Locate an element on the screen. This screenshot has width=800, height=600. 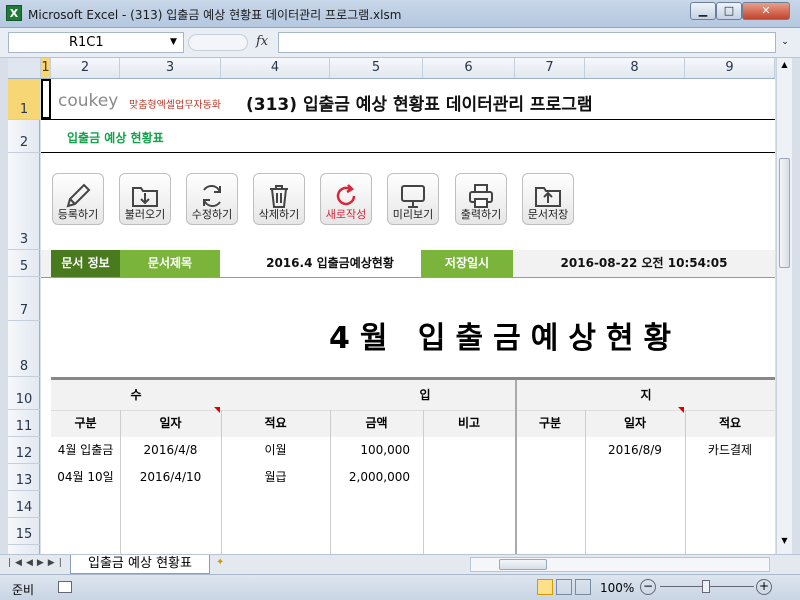
column-header: 4 is located at coordinates (275, 68).